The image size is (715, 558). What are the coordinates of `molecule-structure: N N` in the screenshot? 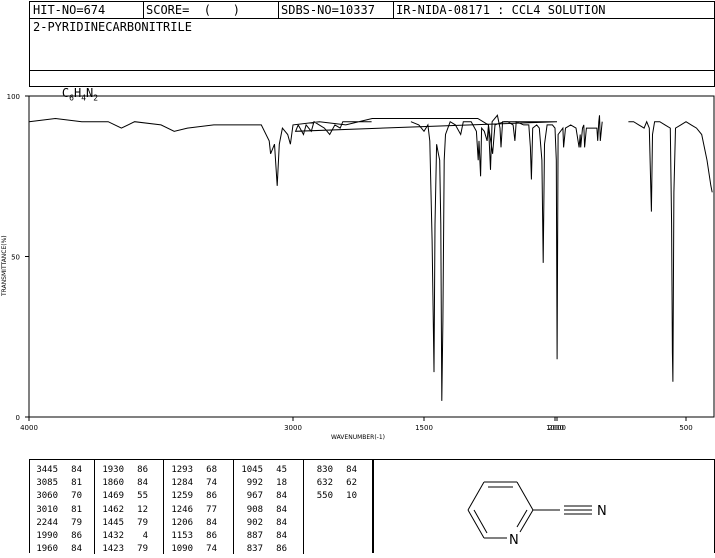 It's located at (537, 514).